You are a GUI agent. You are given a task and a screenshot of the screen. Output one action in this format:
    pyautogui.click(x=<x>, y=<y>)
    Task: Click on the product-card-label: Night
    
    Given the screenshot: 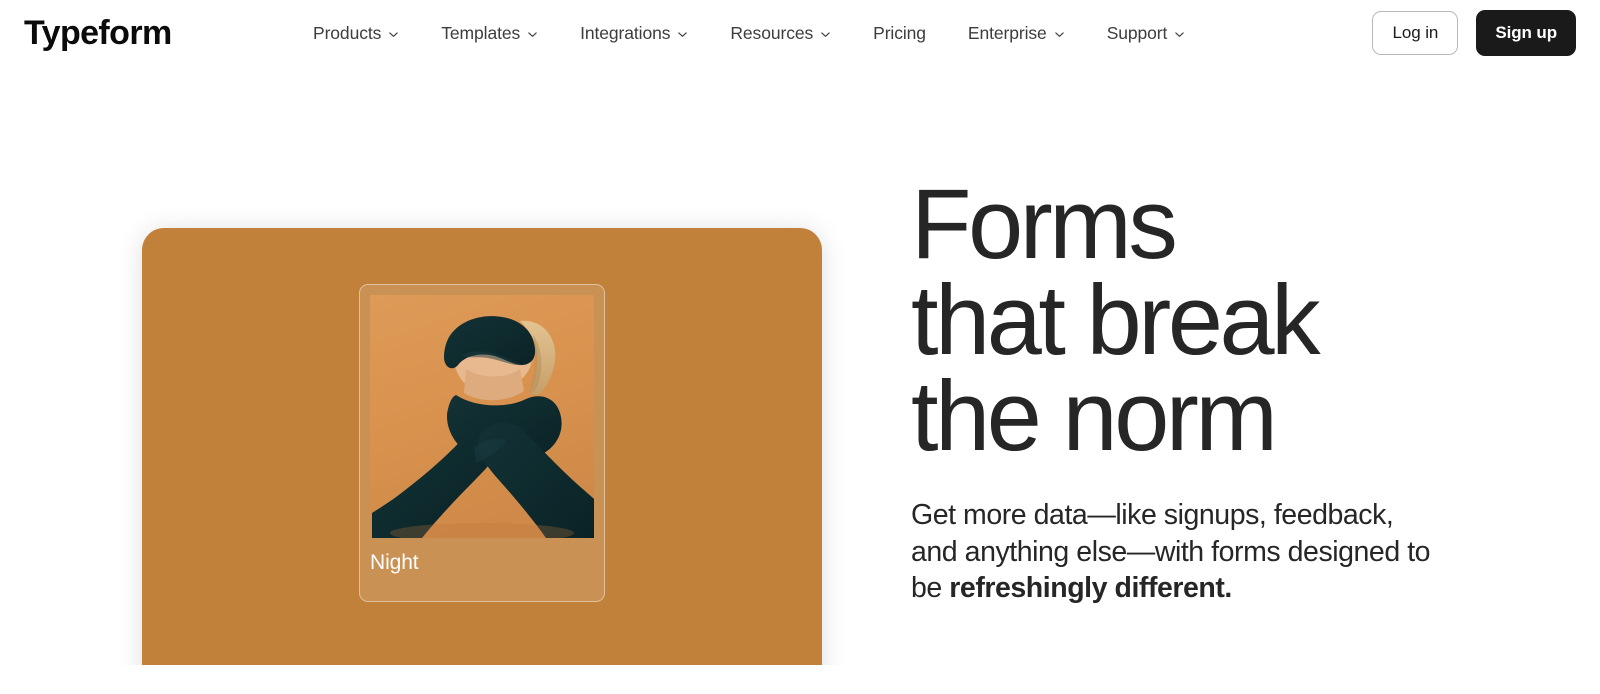 What is the action you would take?
    pyautogui.click(x=394, y=562)
    